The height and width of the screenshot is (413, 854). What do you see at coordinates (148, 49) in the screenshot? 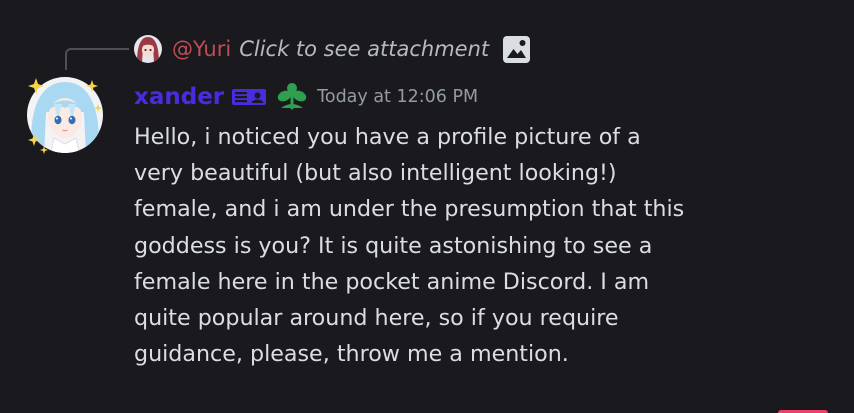
I see `reply-avatar` at bounding box center [148, 49].